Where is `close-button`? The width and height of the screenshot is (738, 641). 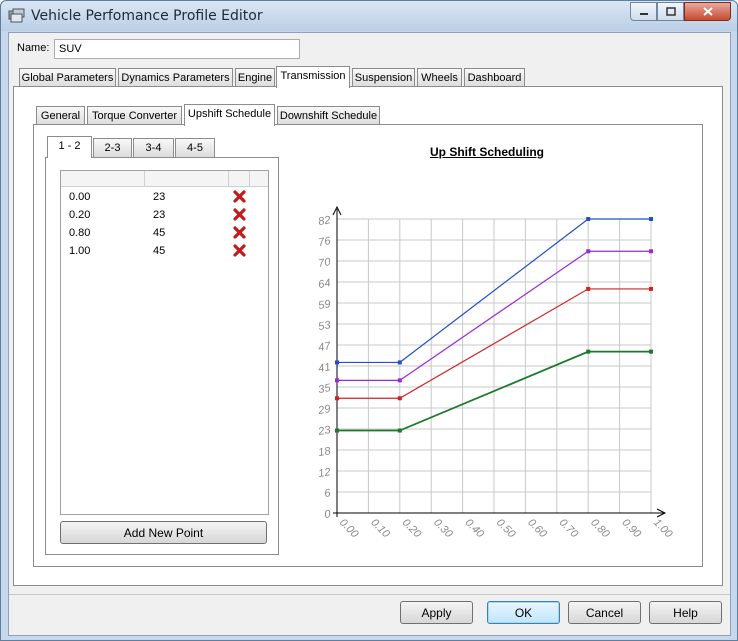
close-button is located at coordinates (707, 11).